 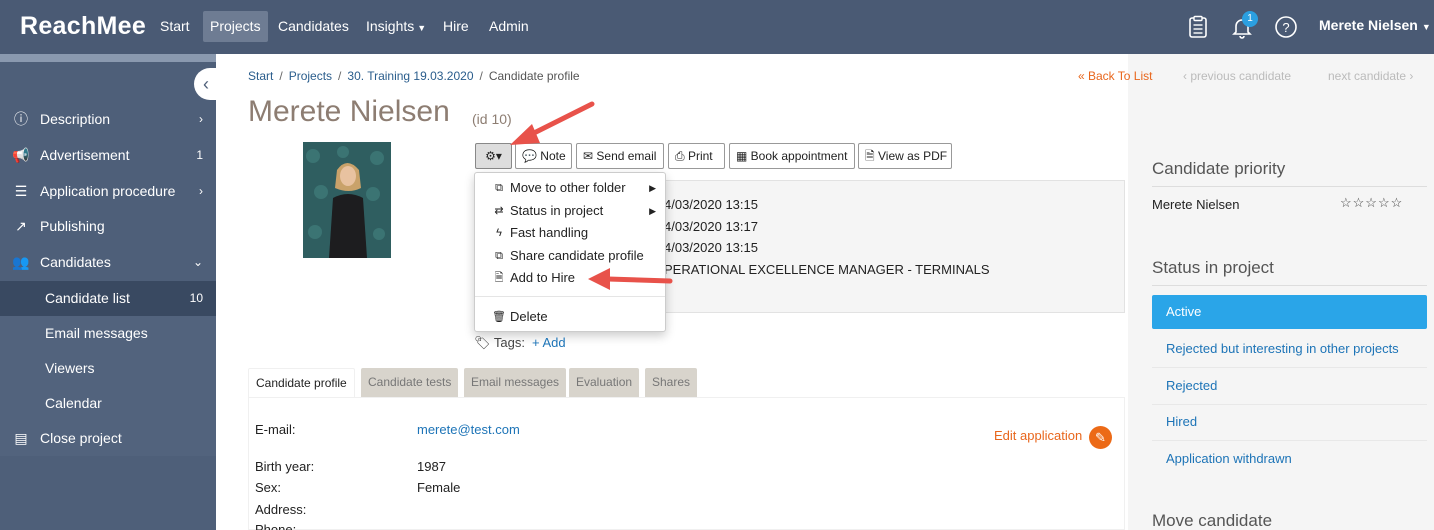 I want to click on nav-start: Start, so click(x=175, y=26).